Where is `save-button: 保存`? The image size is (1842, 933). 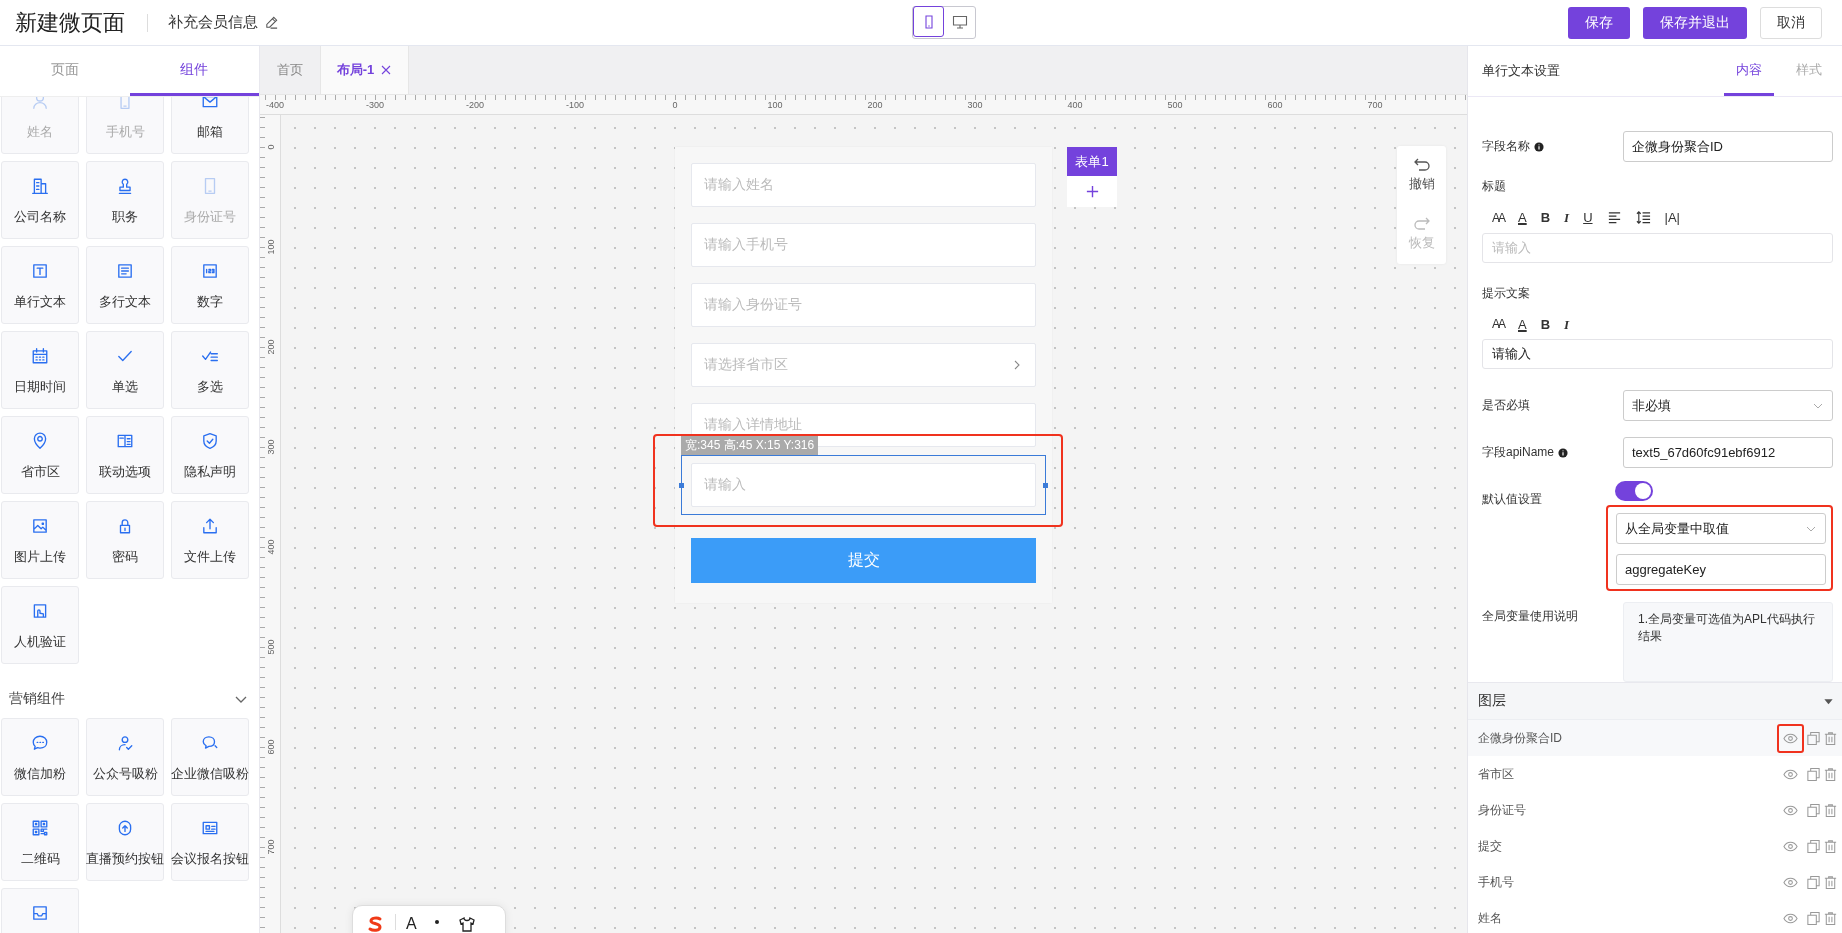 save-button: 保存 is located at coordinates (1599, 22).